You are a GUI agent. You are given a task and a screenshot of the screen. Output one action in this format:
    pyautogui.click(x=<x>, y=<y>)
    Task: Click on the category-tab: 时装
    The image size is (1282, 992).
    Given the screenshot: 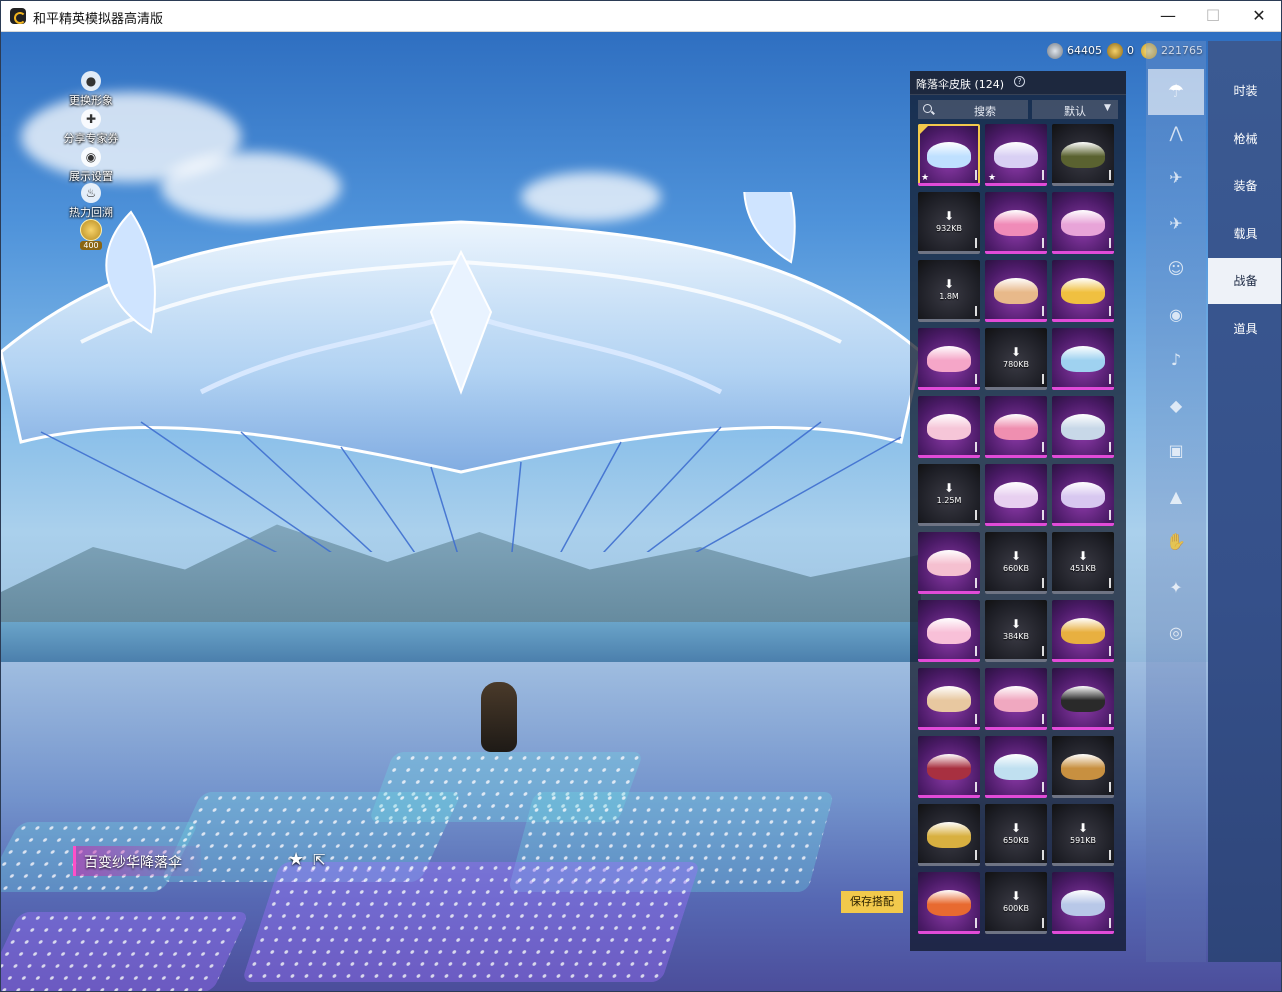 What is the action you would take?
    pyautogui.click(x=1244, y=91)
    